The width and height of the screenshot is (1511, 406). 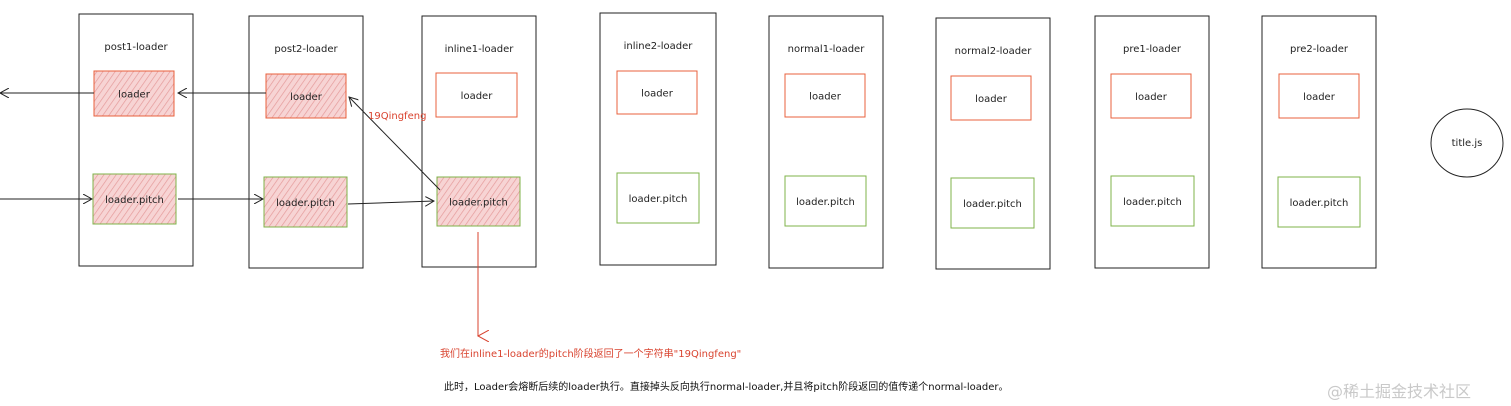 I want to click on return-value-label: 19Qingfeng, so click(x=397, y=116).